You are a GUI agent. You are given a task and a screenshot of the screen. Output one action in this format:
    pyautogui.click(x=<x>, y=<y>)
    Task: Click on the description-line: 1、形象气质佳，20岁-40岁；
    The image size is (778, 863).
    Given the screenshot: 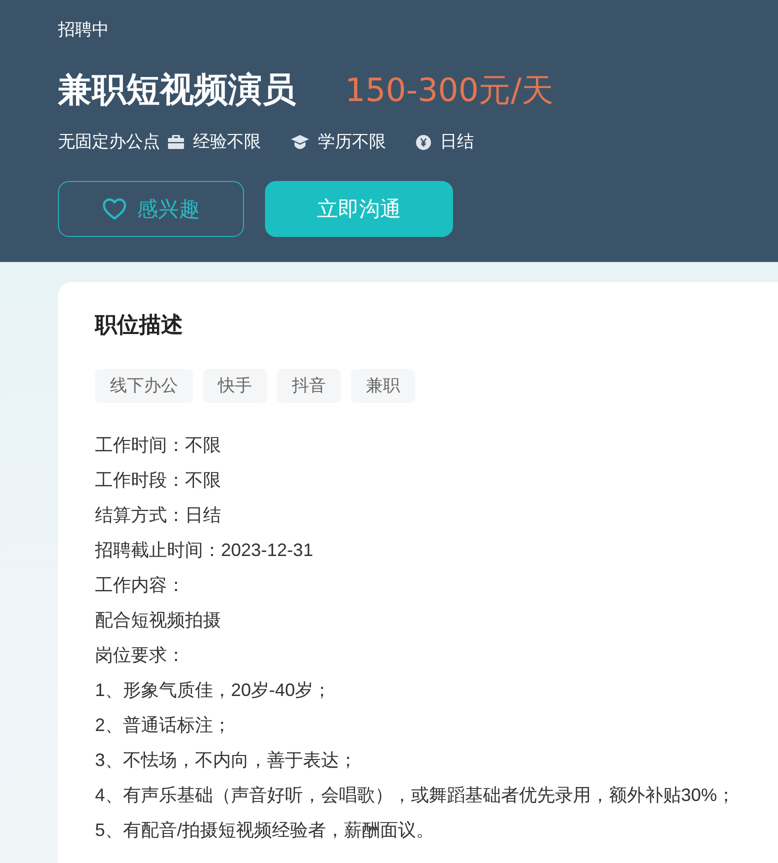 What is the action you would take?
    pyautogui.click(x=213, y=690)
    